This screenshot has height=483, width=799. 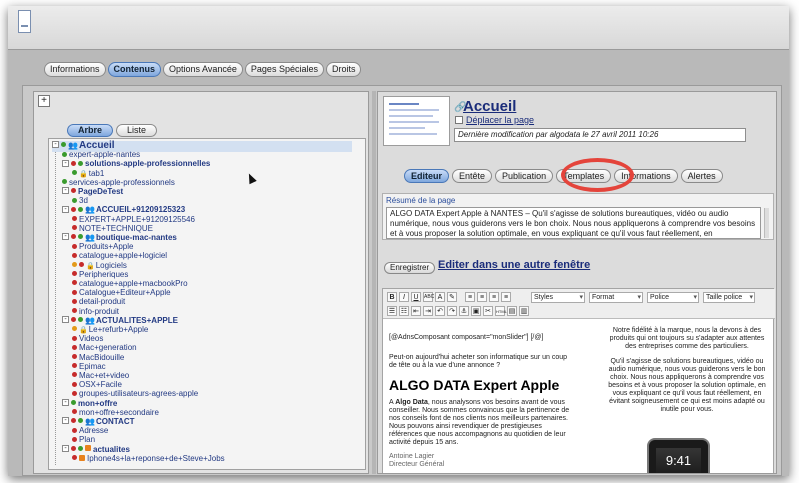 I want to click on summary-scrollbar, so click(x=766, y=223).